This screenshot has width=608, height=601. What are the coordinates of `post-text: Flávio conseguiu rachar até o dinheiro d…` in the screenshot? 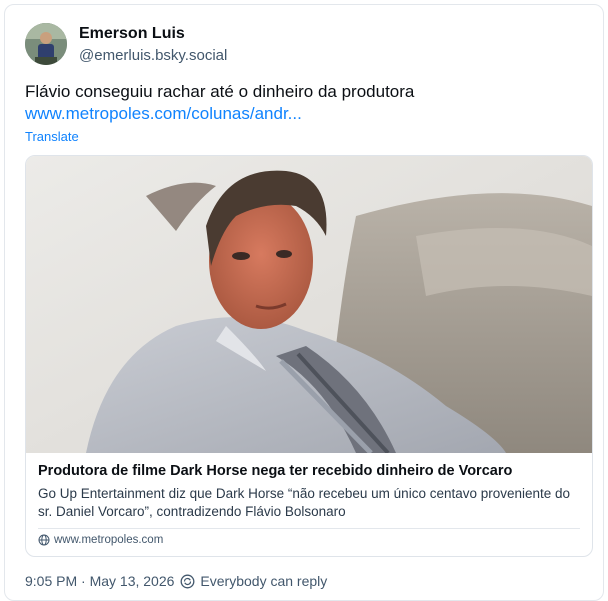 It's located at (220, 91).